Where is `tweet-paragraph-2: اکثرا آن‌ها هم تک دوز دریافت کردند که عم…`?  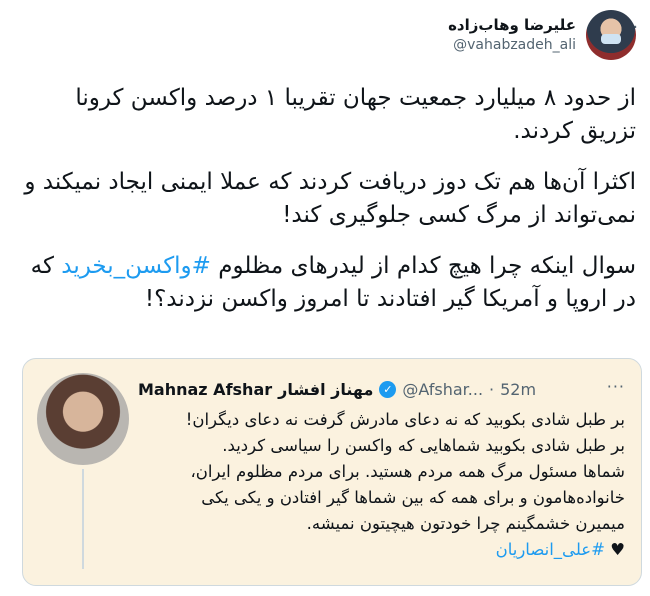 tweet-paragraph-2: اکثرا آن‌ها هم تک دوز دریافت کردند که عم… is located at coordinates (330, 198).